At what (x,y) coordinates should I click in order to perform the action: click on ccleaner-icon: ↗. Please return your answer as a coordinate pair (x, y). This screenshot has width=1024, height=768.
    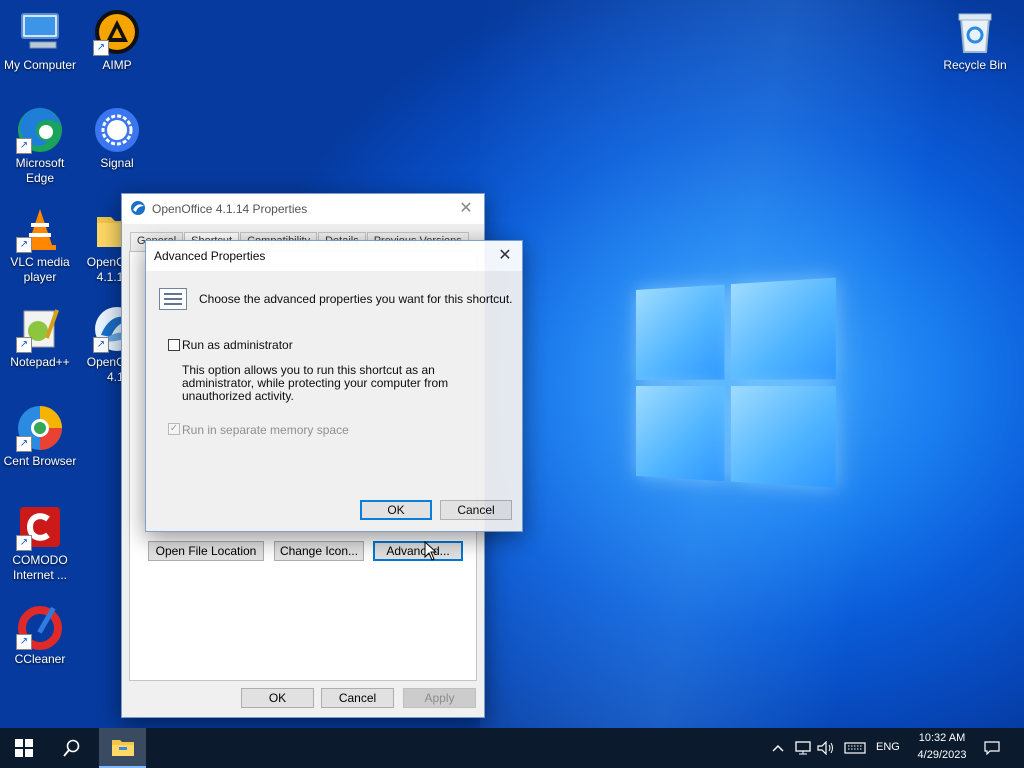
    Looking at the image, I should click on (40, 626).